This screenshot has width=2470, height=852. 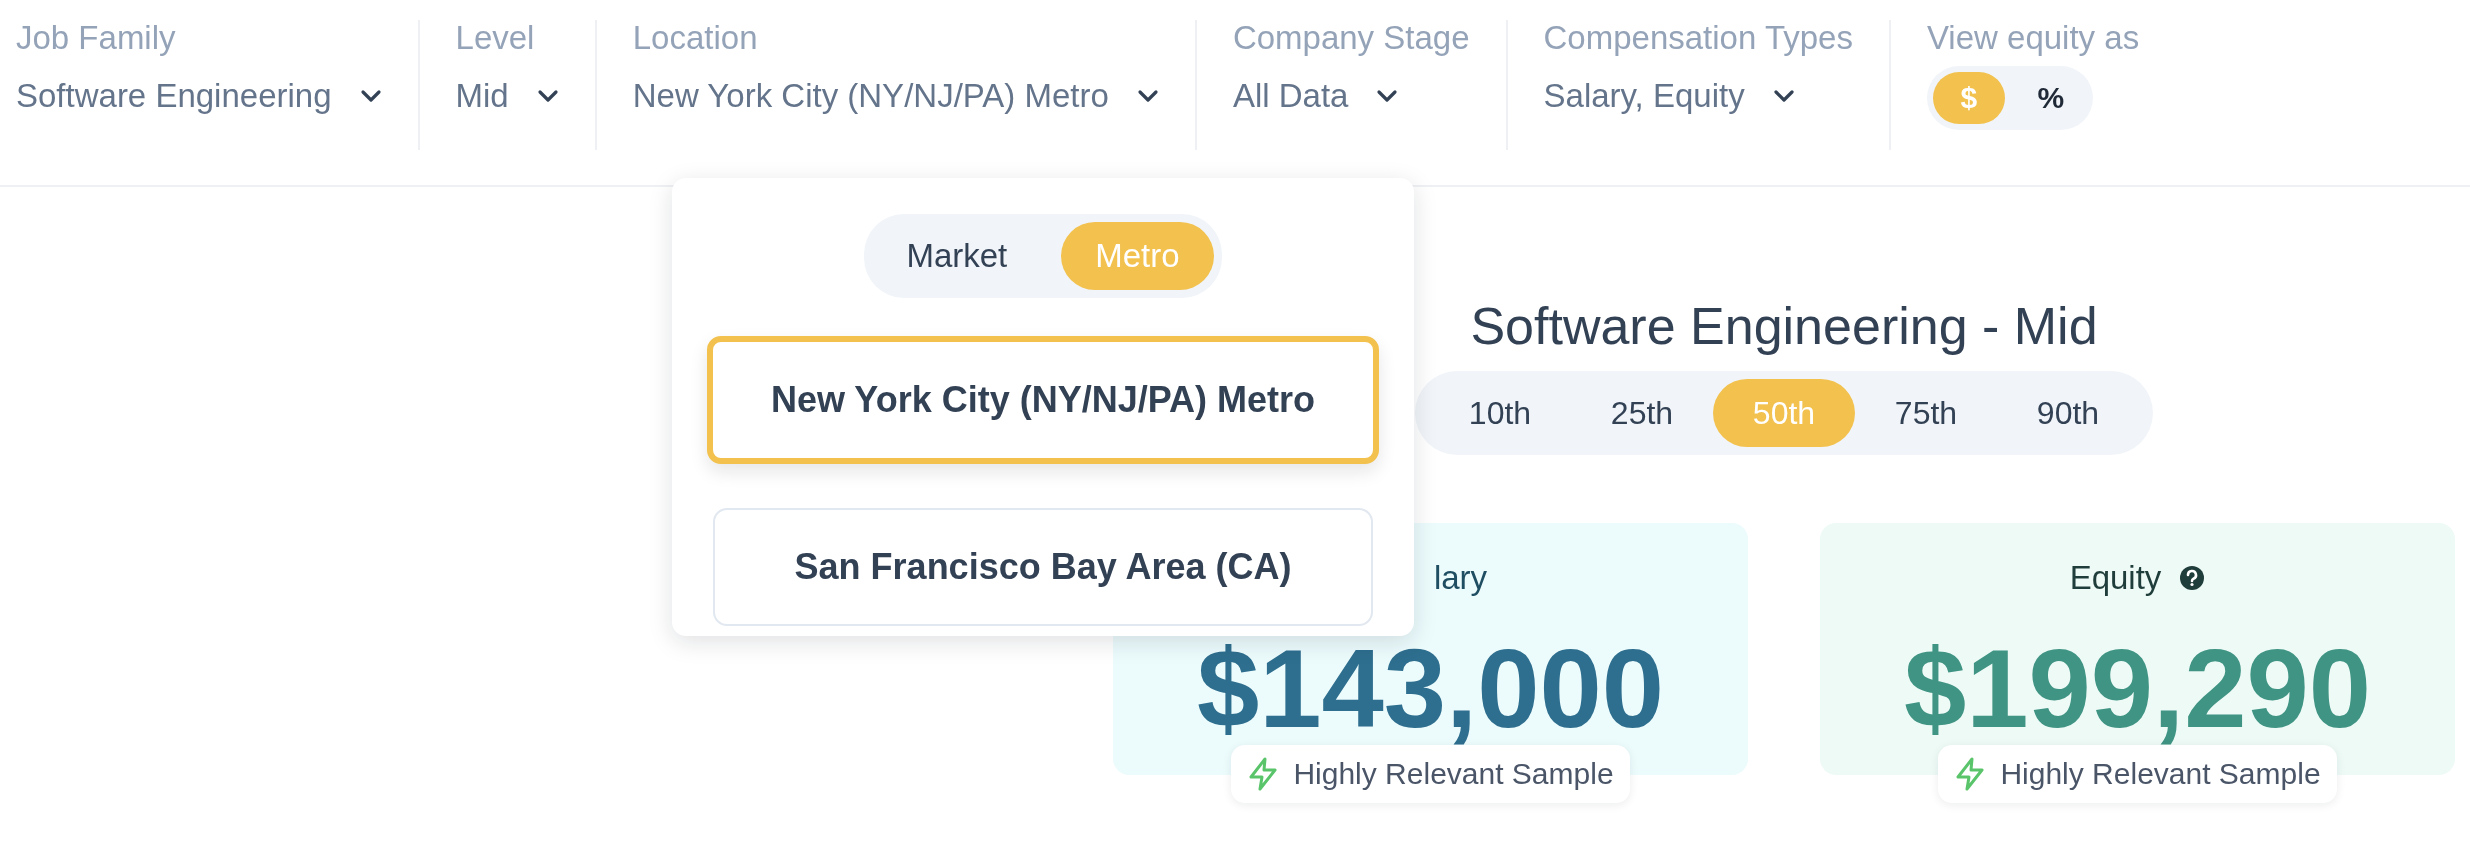 What do you see at coordinates (1500, 413) in the screenshot?
I see `percentile-tab: 10th` at bounding box center [1500, 413].